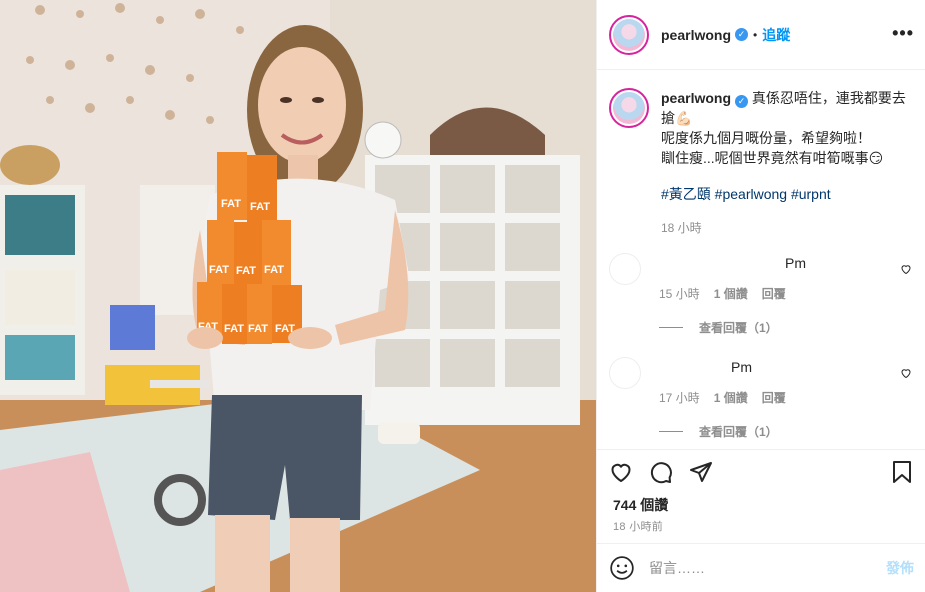  I want to click on post-actions: 744 個讚 18 小時前, so click(761, 496).